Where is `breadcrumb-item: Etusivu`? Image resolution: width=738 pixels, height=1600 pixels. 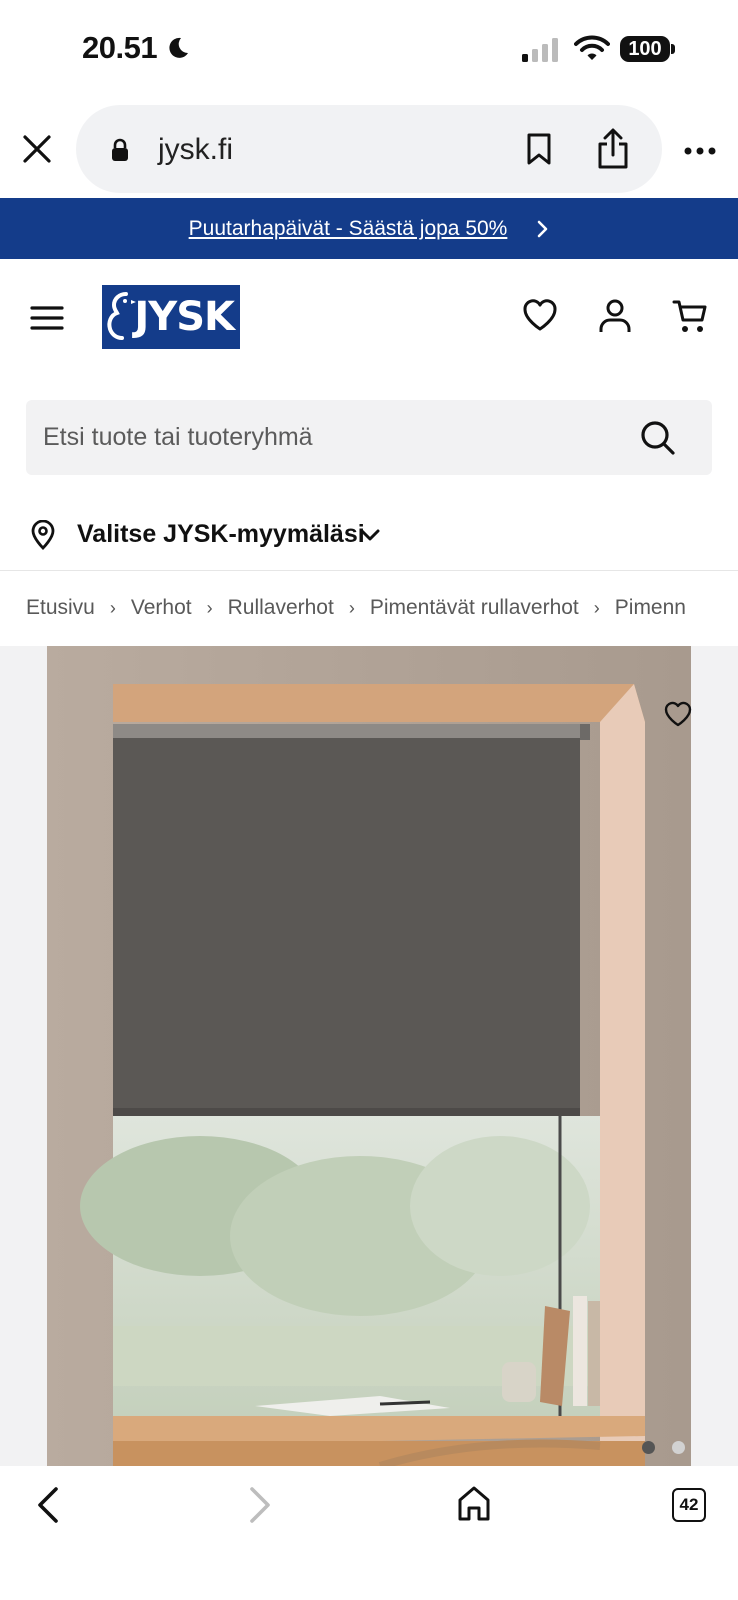 breadcrumb-item: Etusivu is located at coordinates (60, 607).